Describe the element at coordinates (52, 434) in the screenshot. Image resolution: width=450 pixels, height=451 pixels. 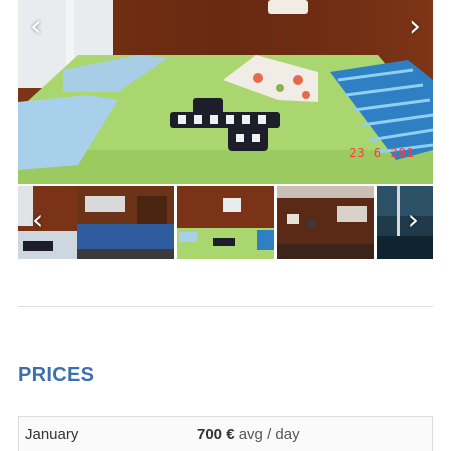
I see `price-month: January` at that location.